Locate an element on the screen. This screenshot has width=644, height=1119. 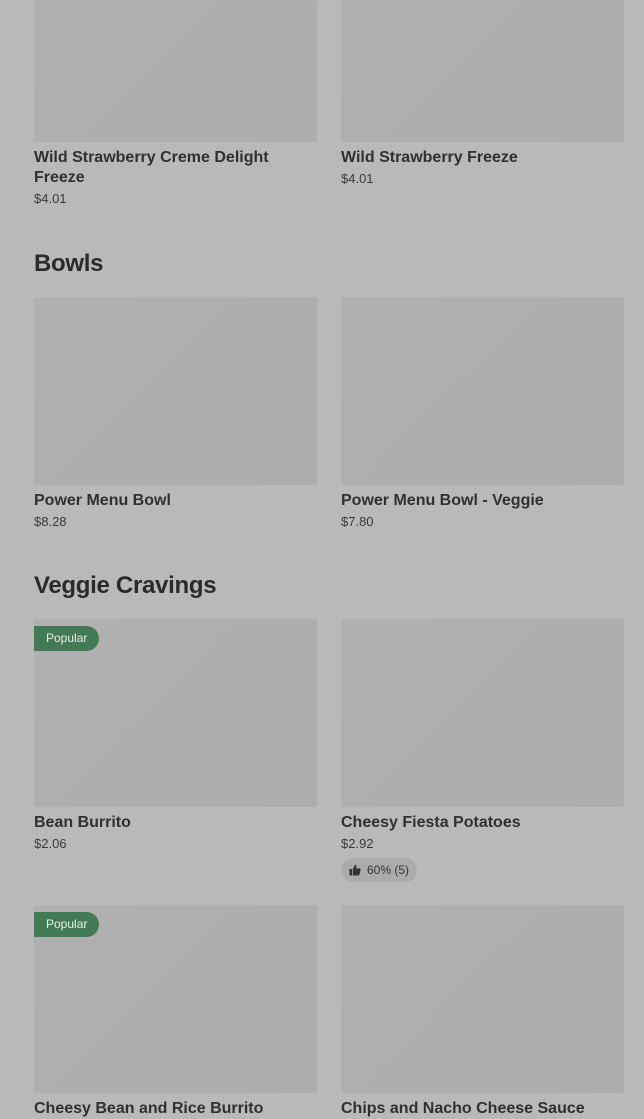
rating-pill: 60% (5) is located at coordinates (379, 870).